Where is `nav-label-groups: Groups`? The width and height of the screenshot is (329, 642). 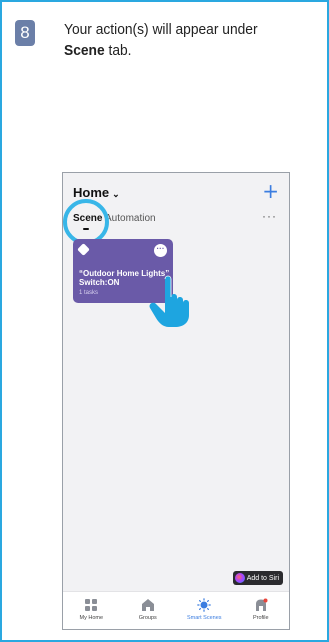 nav-label-groups: Groups is located at coordinates (147, 618).